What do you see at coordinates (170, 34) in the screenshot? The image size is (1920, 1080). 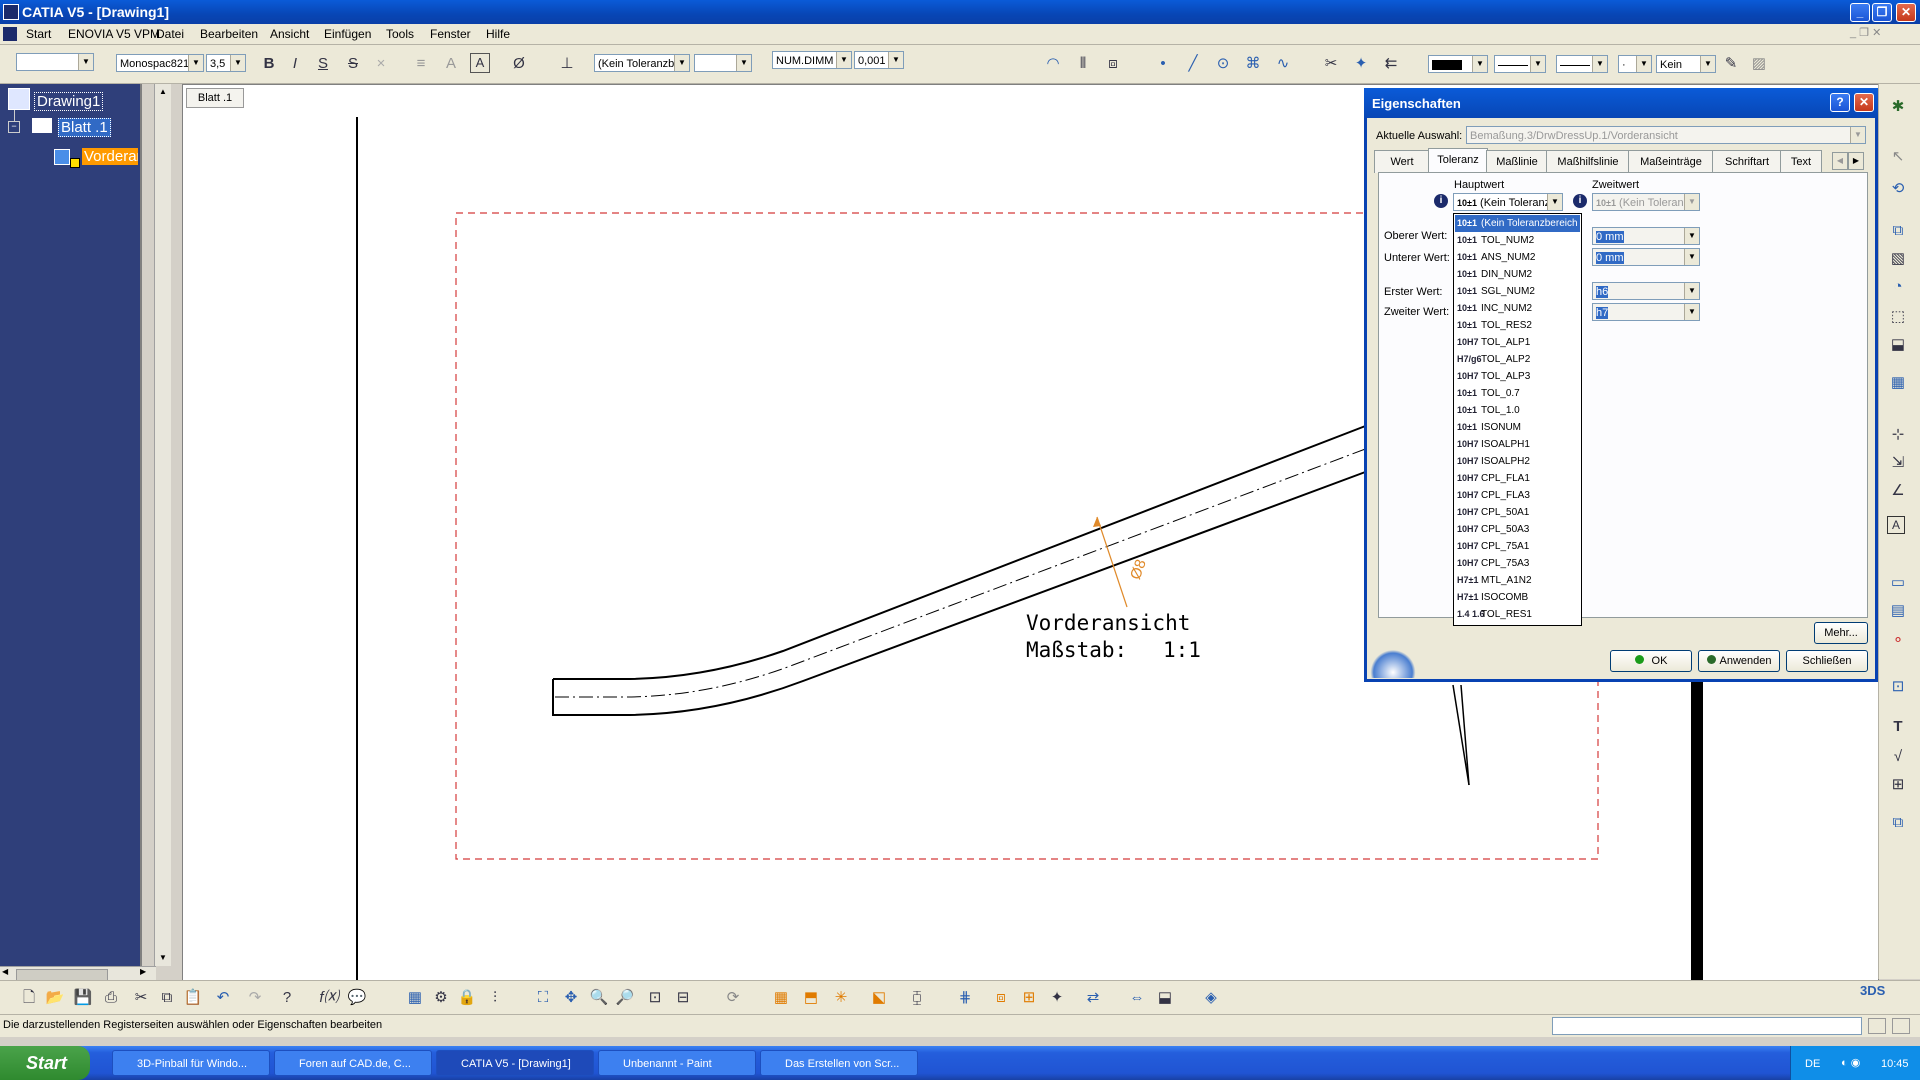 I see `menu-datei: Datei` at bounding box center [170, 34].